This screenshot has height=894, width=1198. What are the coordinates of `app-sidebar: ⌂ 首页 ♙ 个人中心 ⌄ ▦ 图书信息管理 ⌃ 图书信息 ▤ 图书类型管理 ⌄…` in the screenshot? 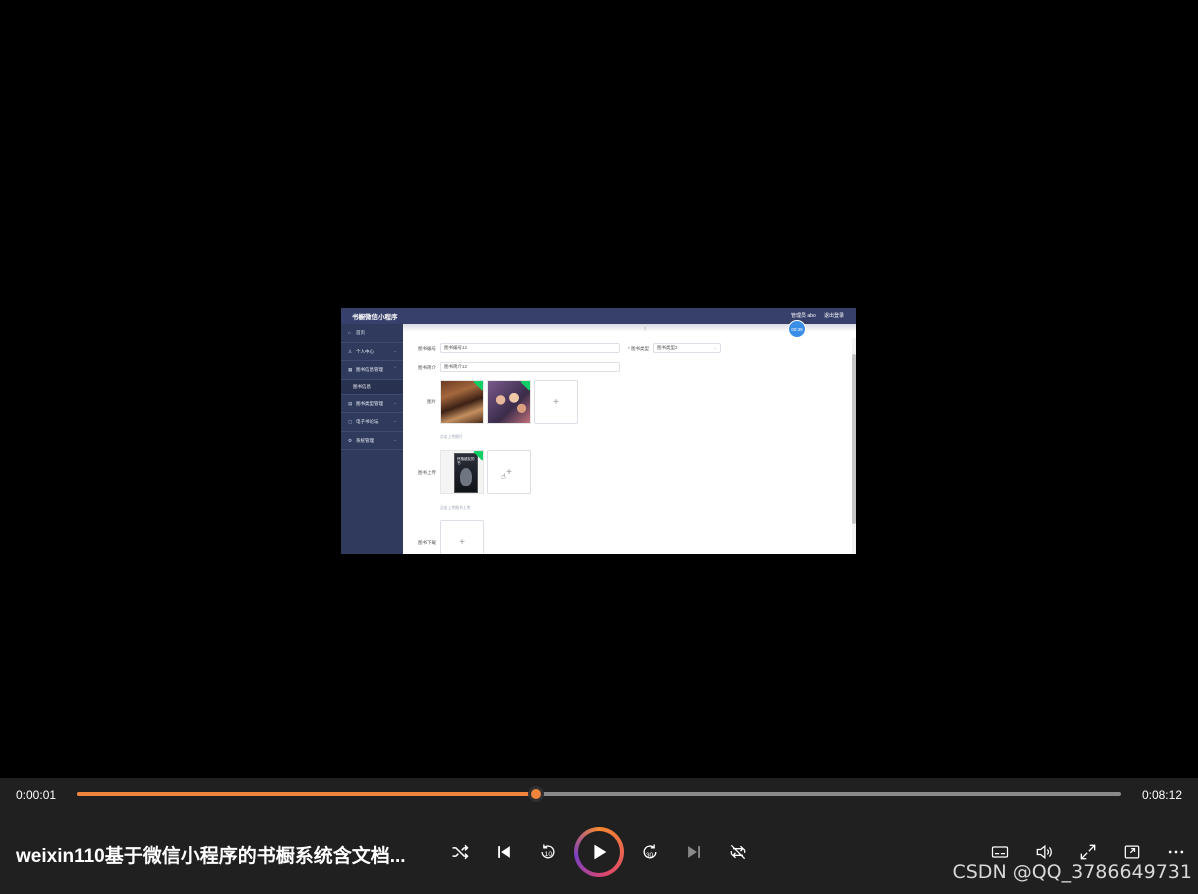 It's located at (372, 439).